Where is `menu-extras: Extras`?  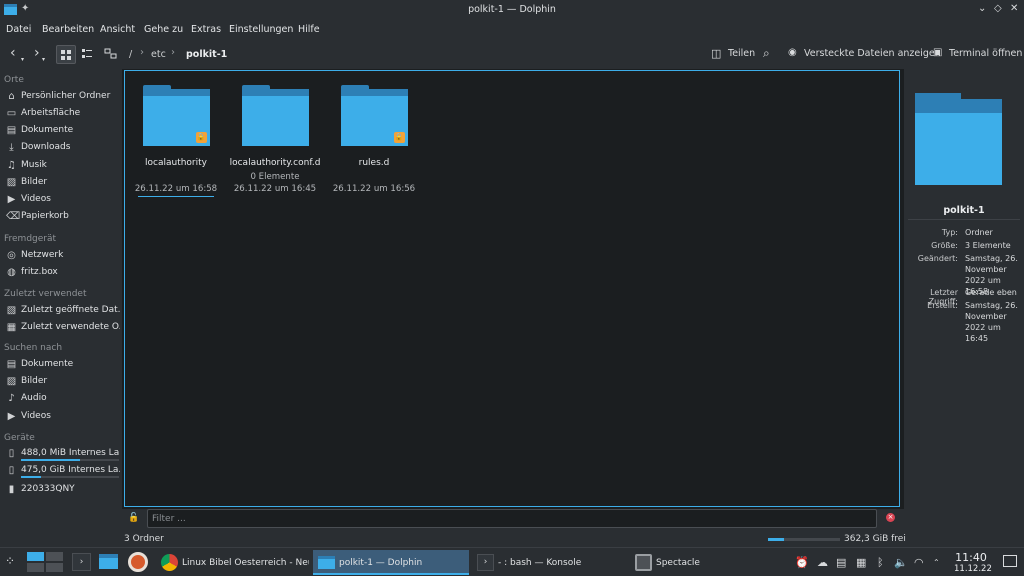 menu-extras: Extras is located at coordinates (206, 29).